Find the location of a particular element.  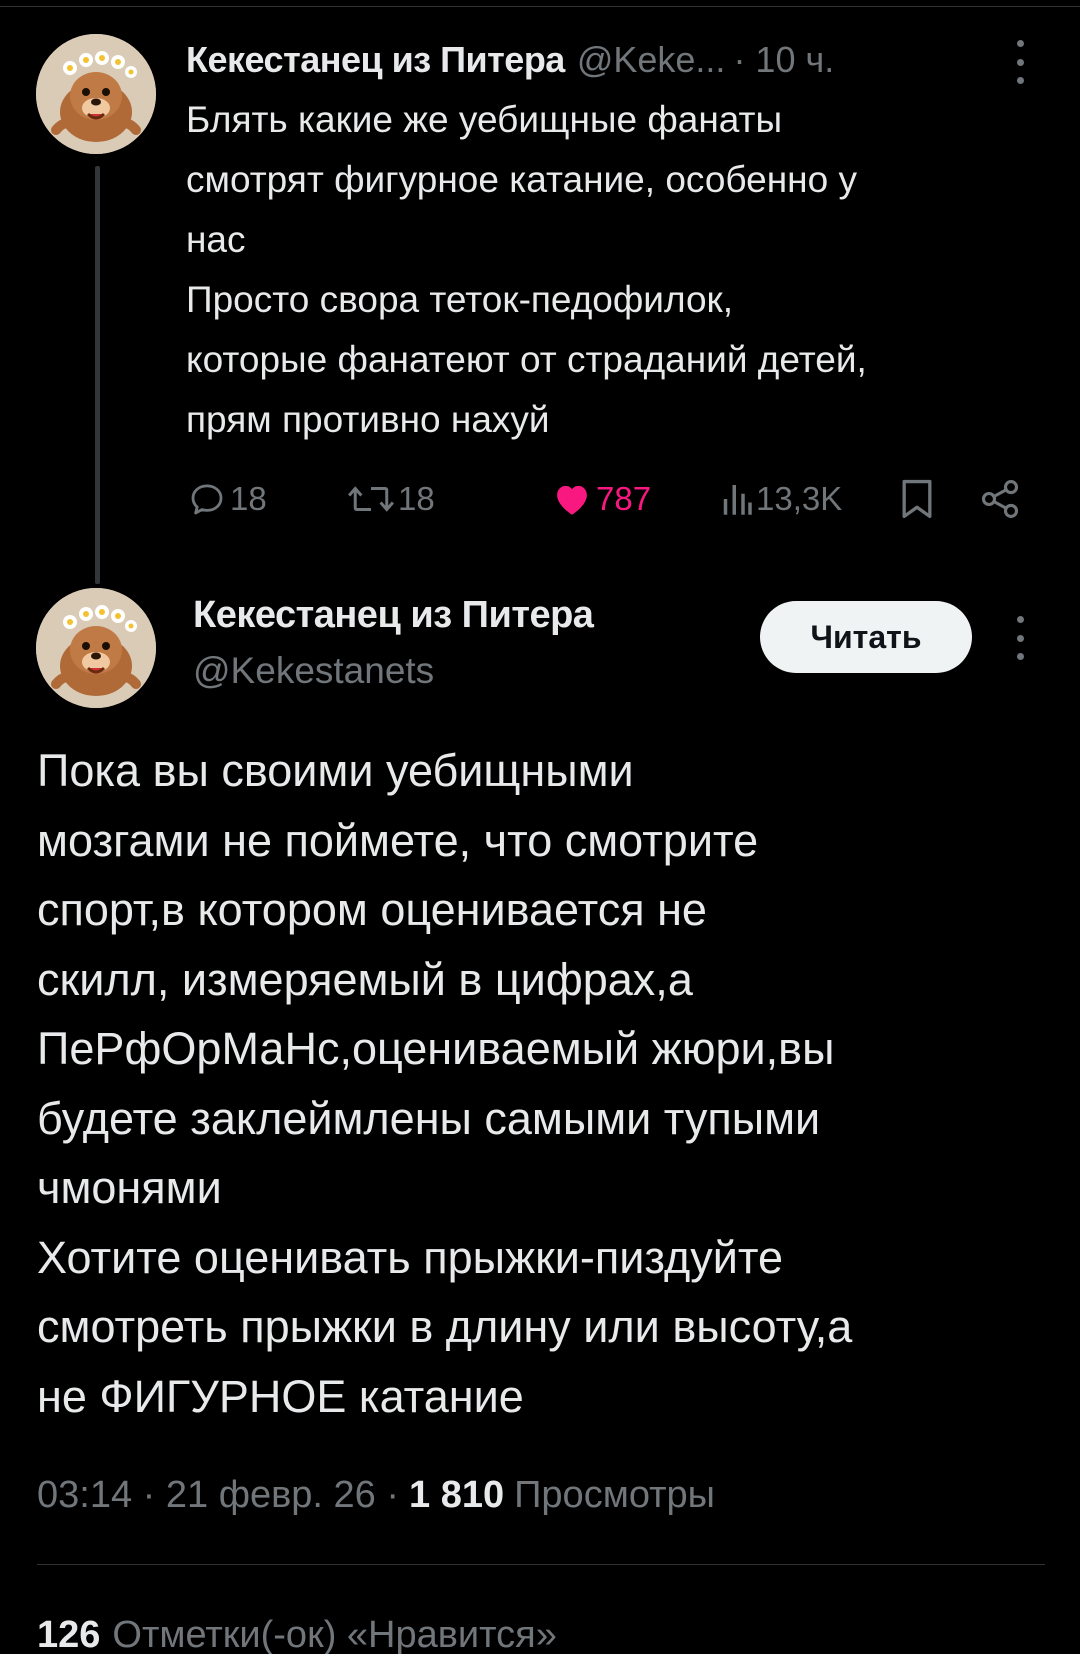

likes-stat: 126 Отметки(-ок) «Нравится» is located at coordinates (297, 1634).